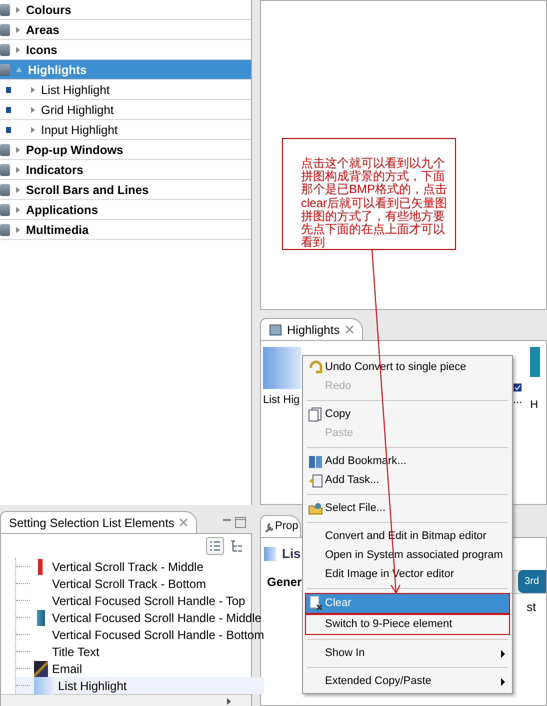 The image size is (547, 706). I want to click on tree-item: Grid Highlight, so click(125, 110).